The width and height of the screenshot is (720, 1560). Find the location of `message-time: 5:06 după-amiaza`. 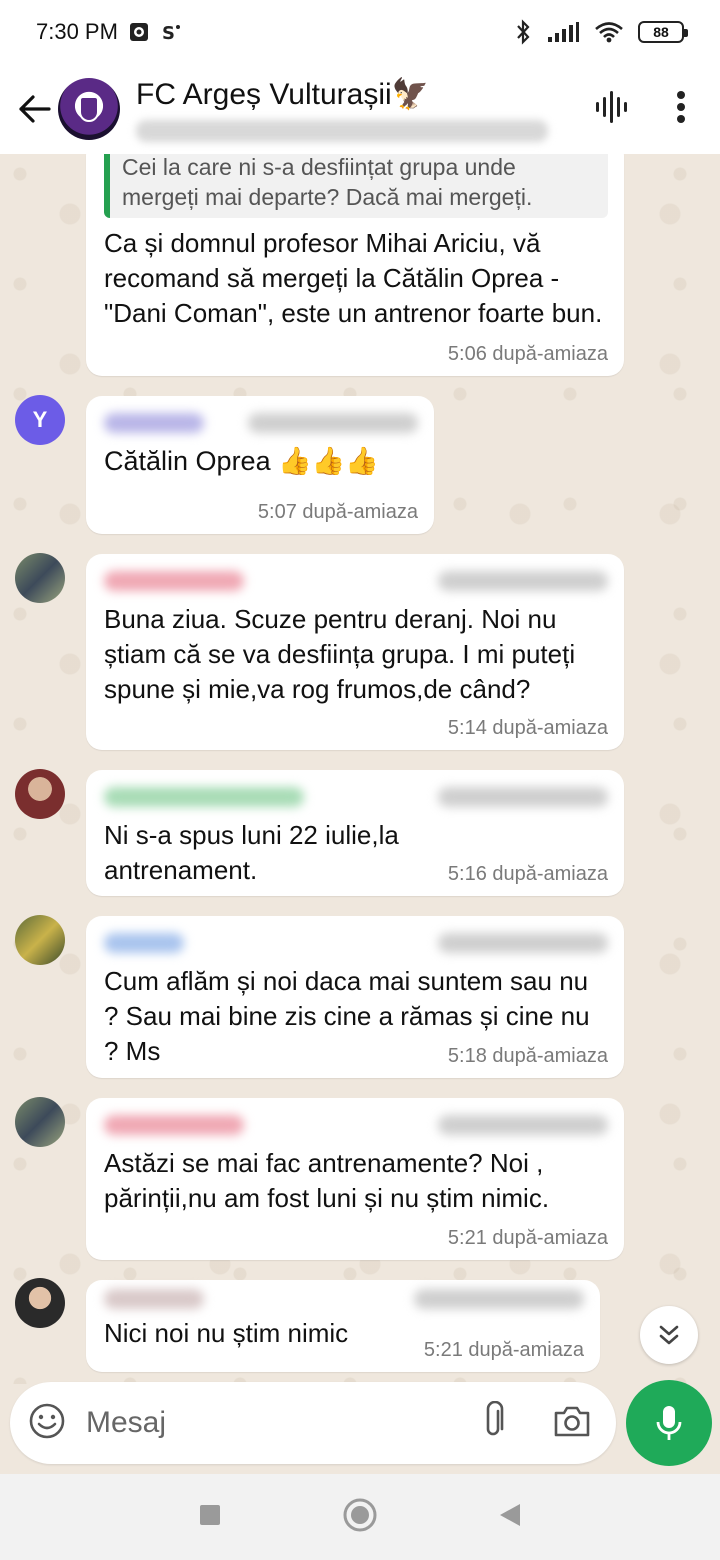

message-time: 5:06 după-amiaza is located at coordinates (527, 354).